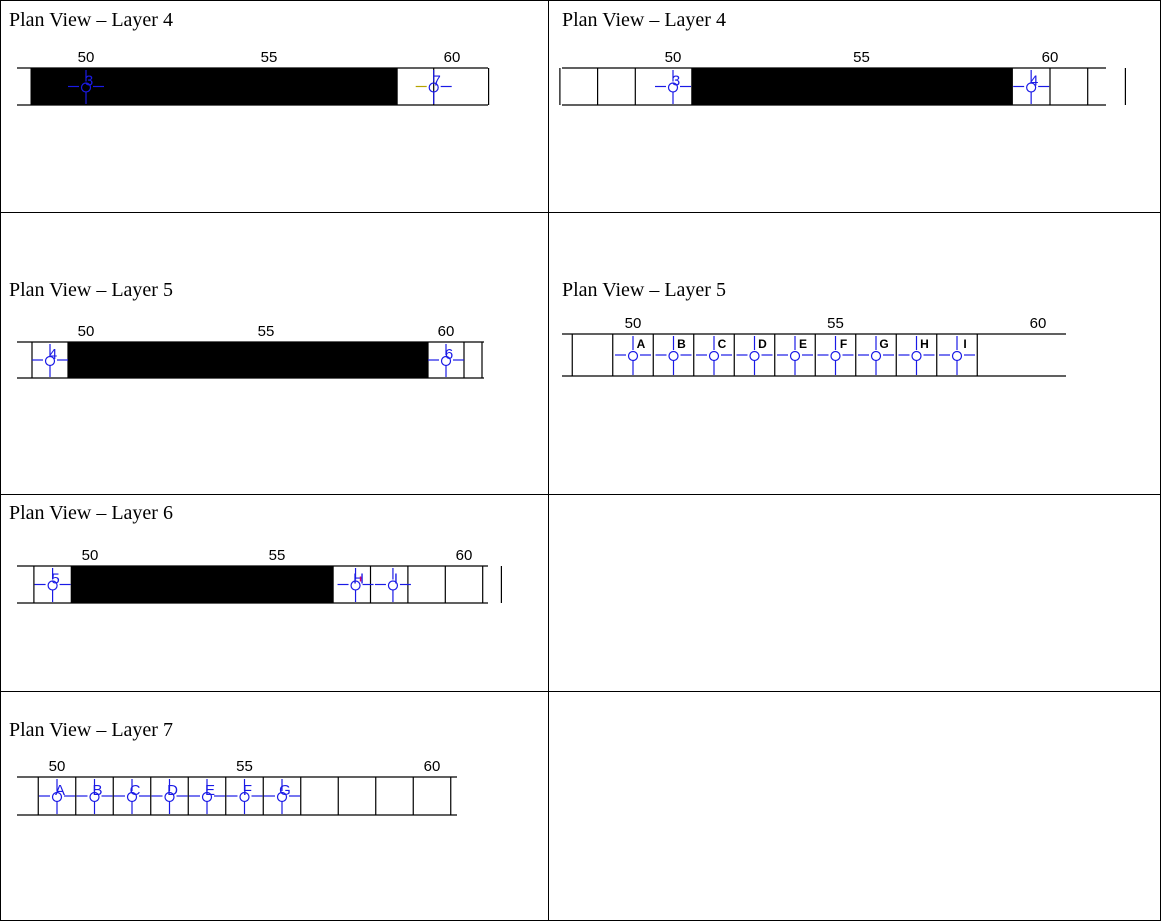  What do you see at coordinates (253, 77) in the screenshot?
I see `plan-strip-r1c1: 50 55 60 3 7` at bounding box center [253, 77].